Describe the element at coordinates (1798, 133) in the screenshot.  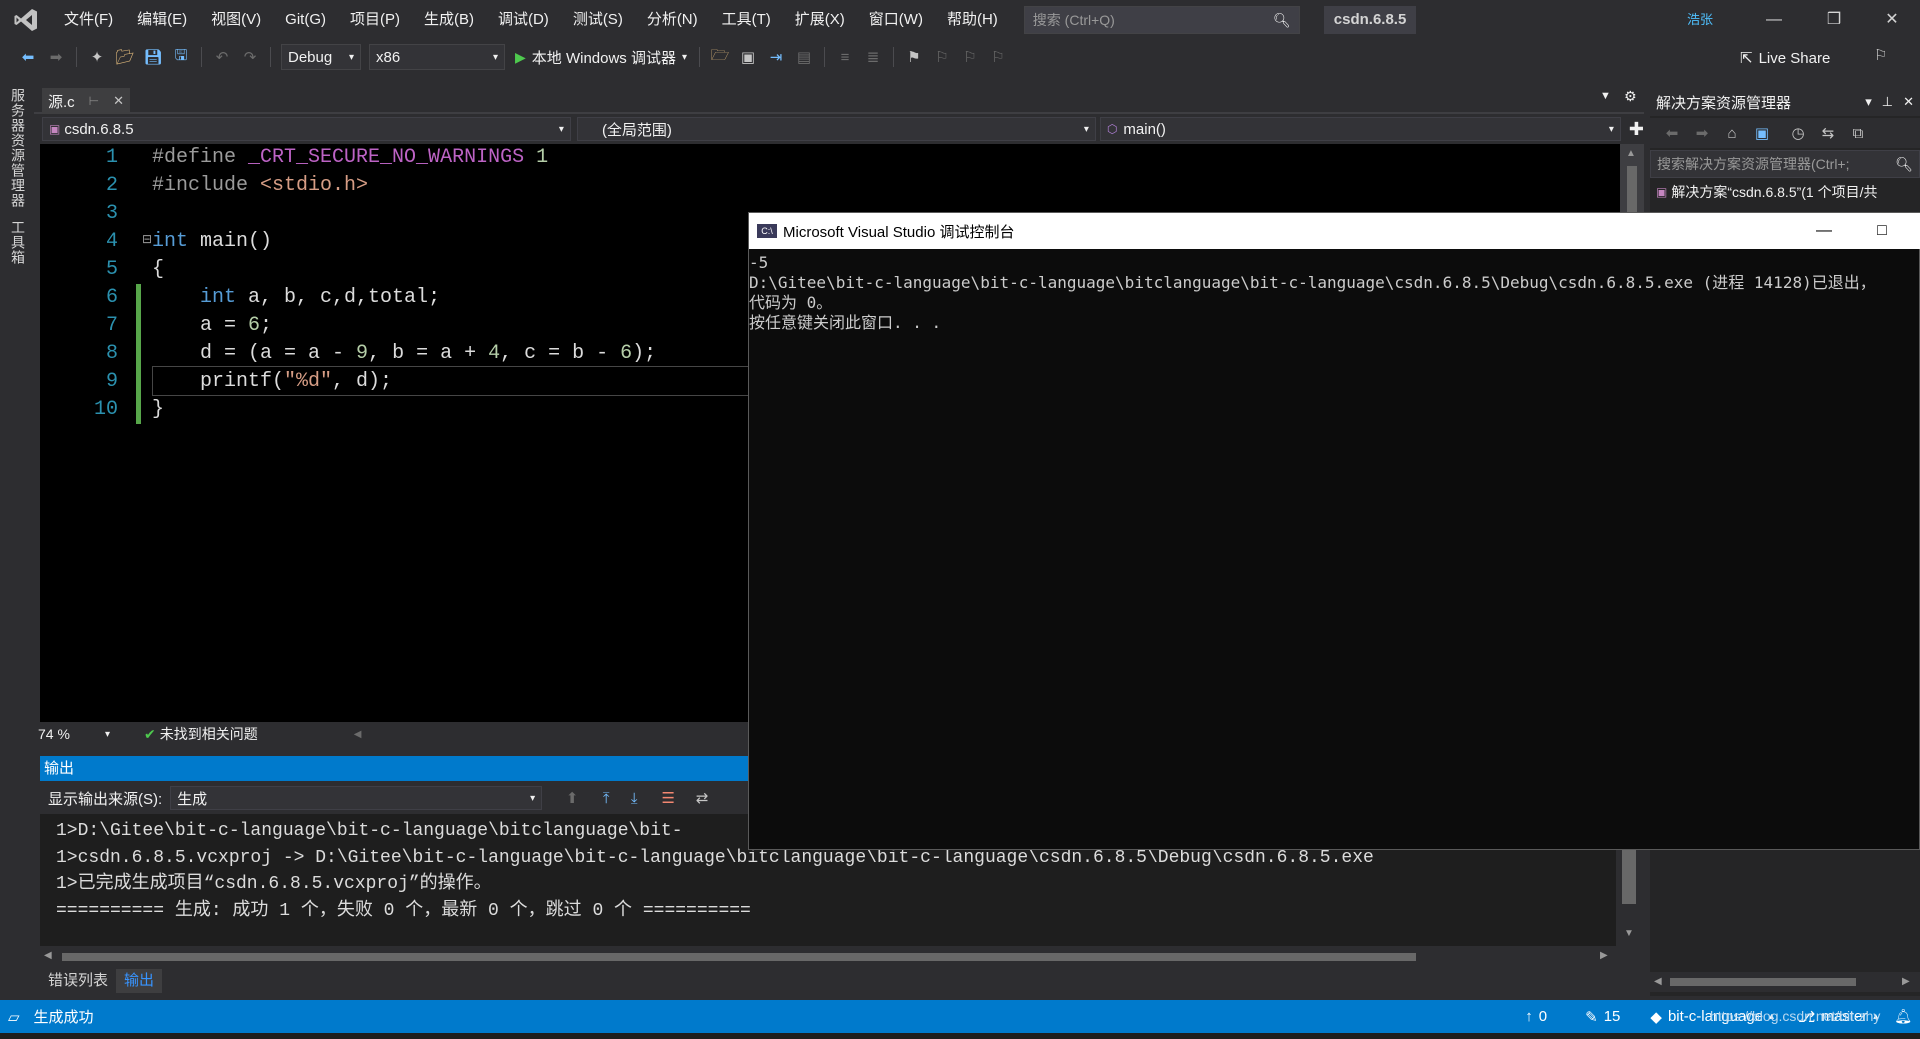
I see `pending-changes-icon: ◷` at that location.